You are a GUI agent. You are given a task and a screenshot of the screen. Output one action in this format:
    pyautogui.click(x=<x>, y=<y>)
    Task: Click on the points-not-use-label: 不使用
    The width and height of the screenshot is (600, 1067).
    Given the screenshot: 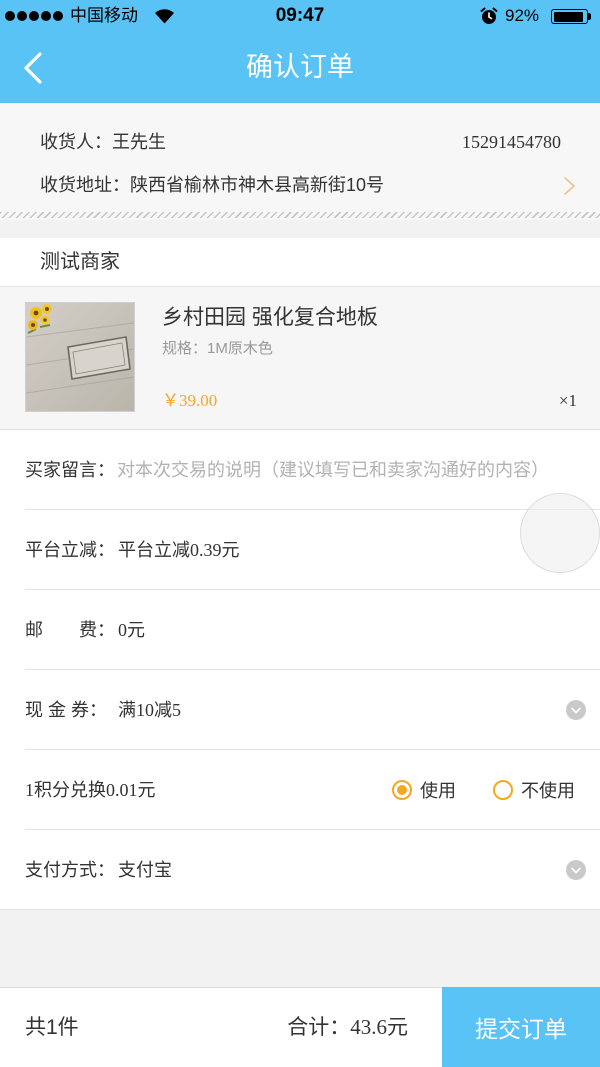 What is the action you would take?
    pyautogui.click(x=548, y=791)
    